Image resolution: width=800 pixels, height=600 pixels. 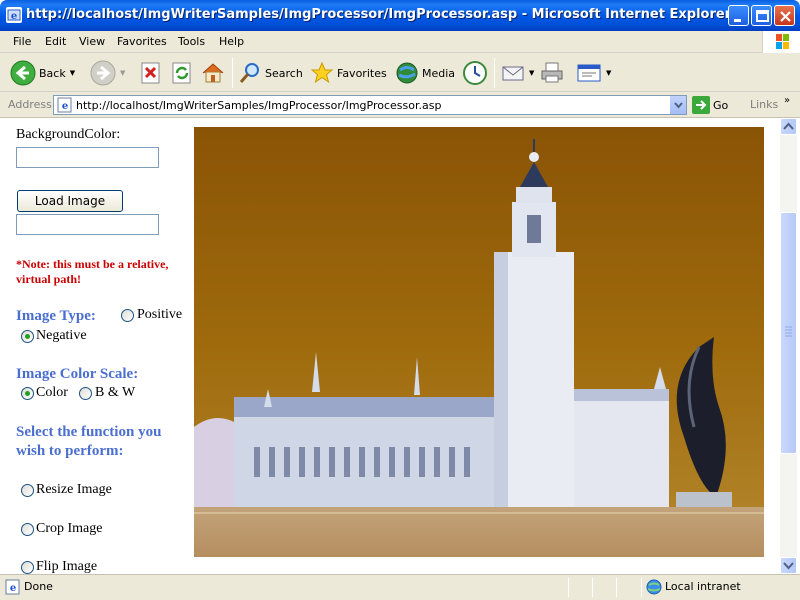 I want to click on forward-arrow-icon, so click(x=103, y=73).